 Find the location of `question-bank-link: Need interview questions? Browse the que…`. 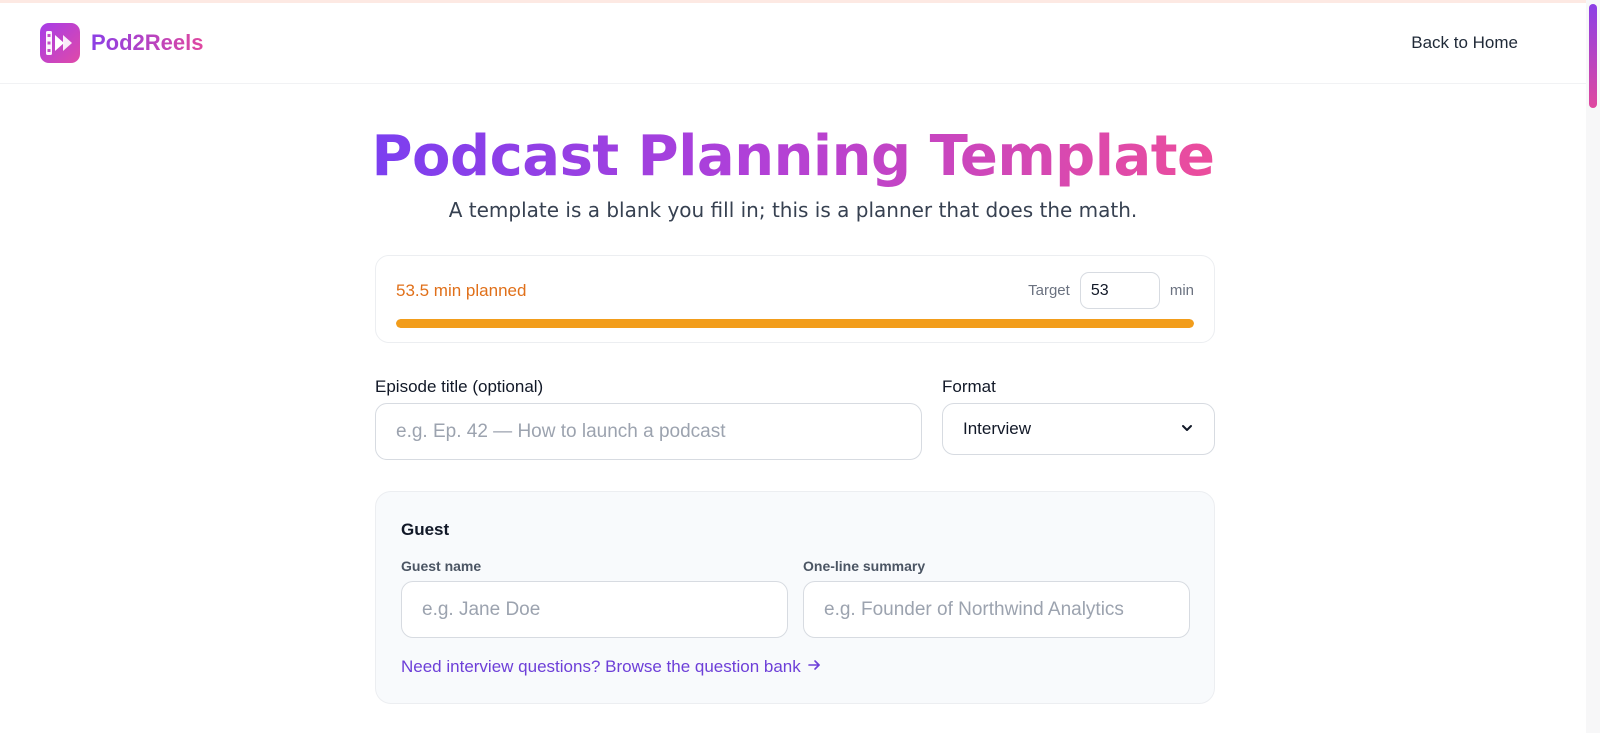

question-bank-link: Need interview questions? Browse the que… is located at coordinates (611, 667).